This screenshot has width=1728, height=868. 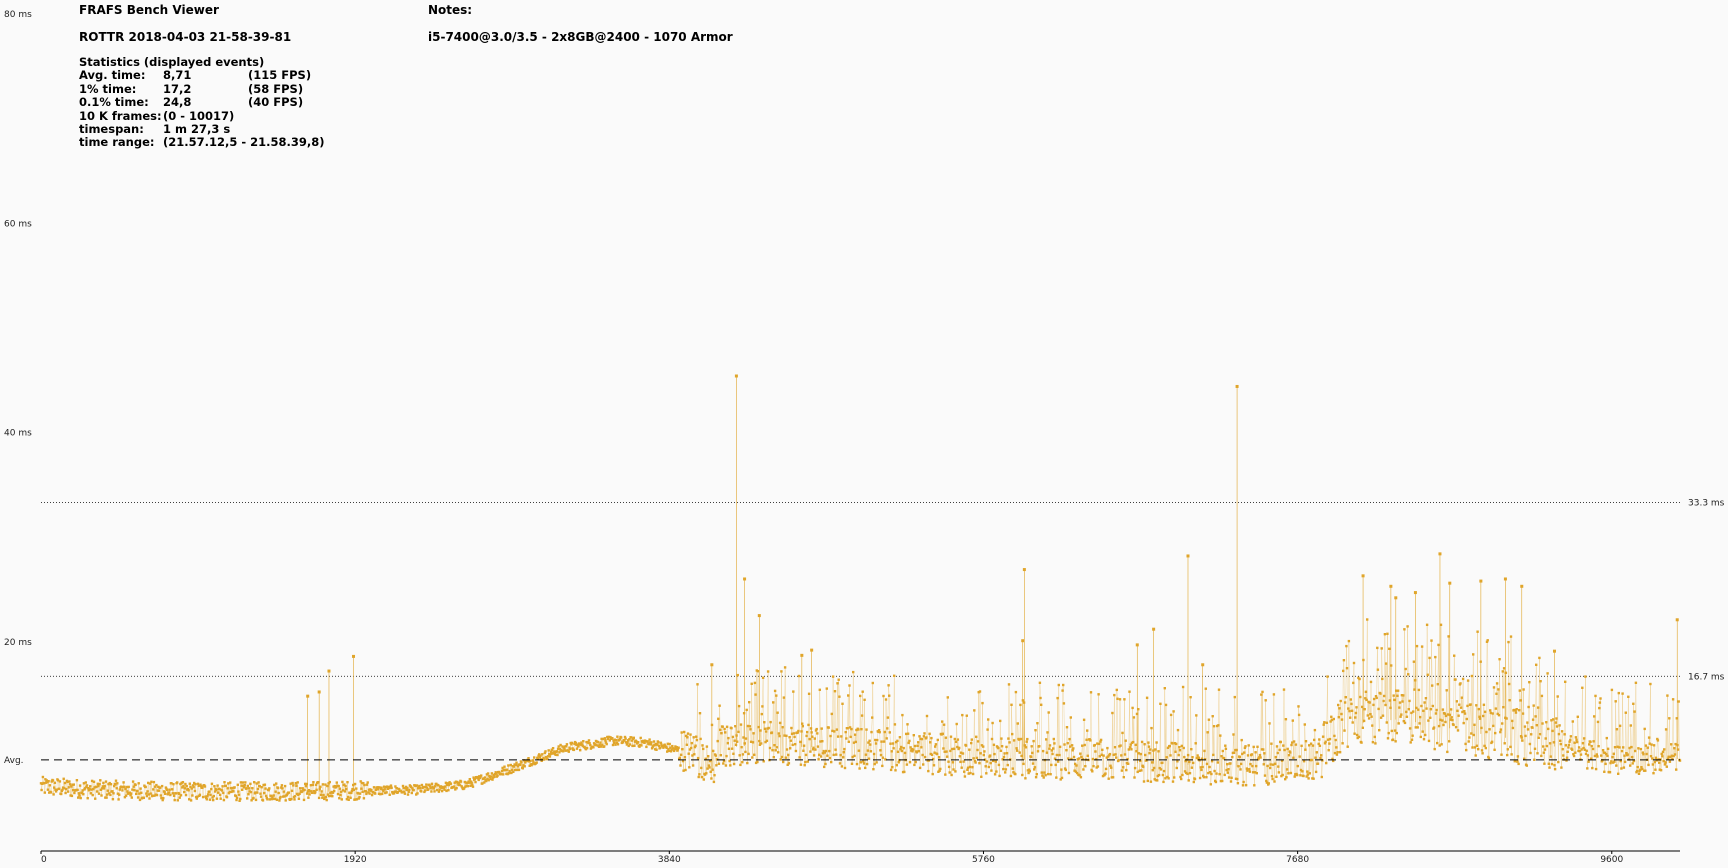 I want to click on x-tick-label: 7680, so click(x=1297, y=860).